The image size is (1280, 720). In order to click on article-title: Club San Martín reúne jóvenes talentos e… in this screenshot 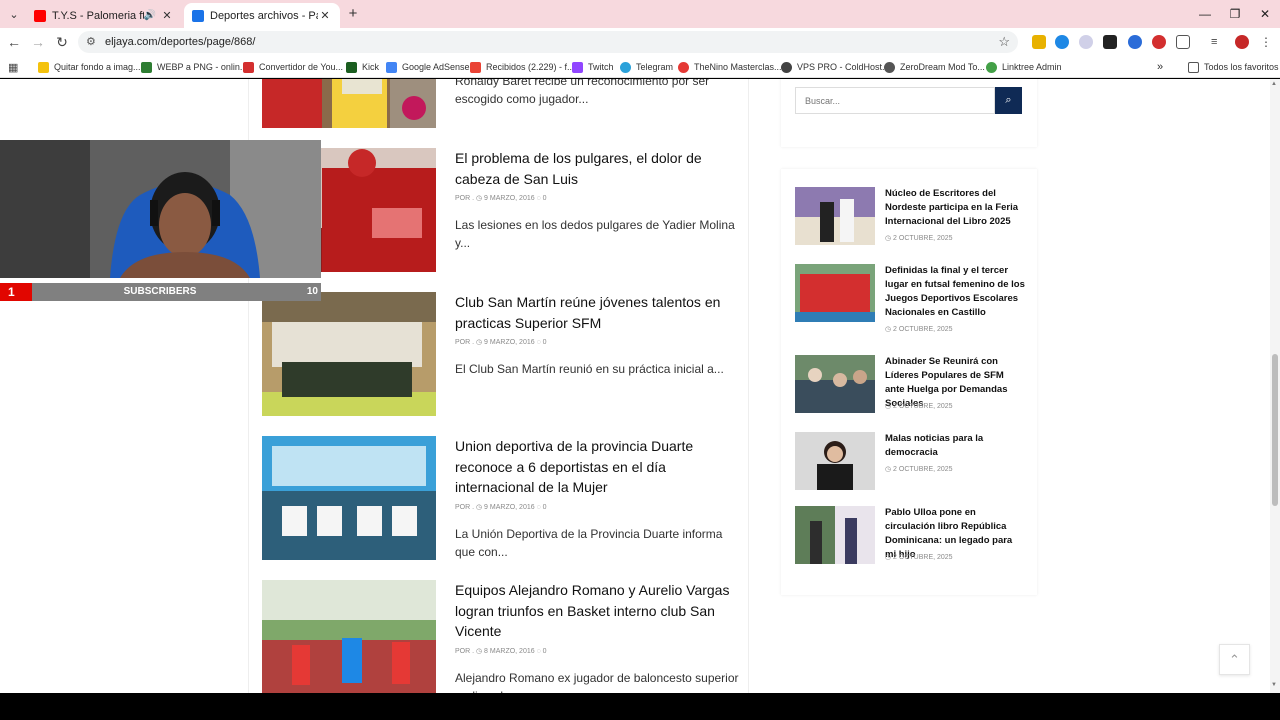, I will do `click(597, 312)`.